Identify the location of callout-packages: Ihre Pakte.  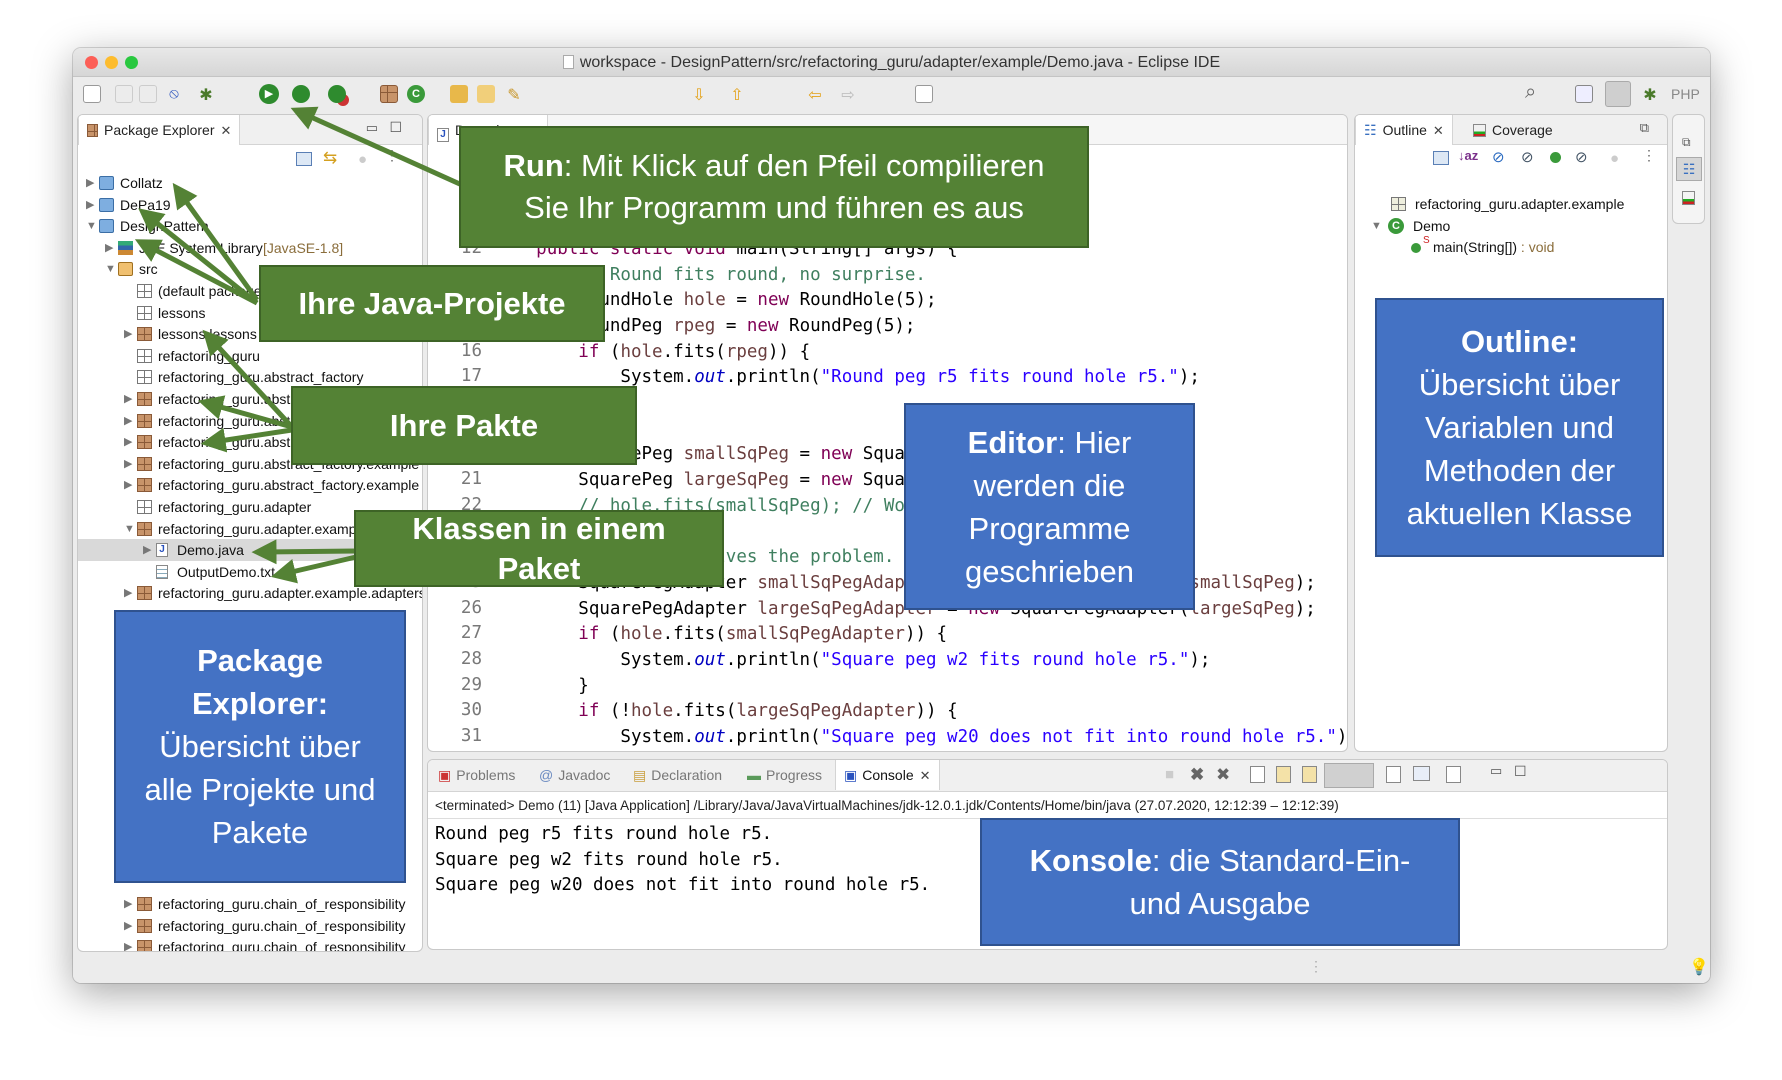
(464, 425).